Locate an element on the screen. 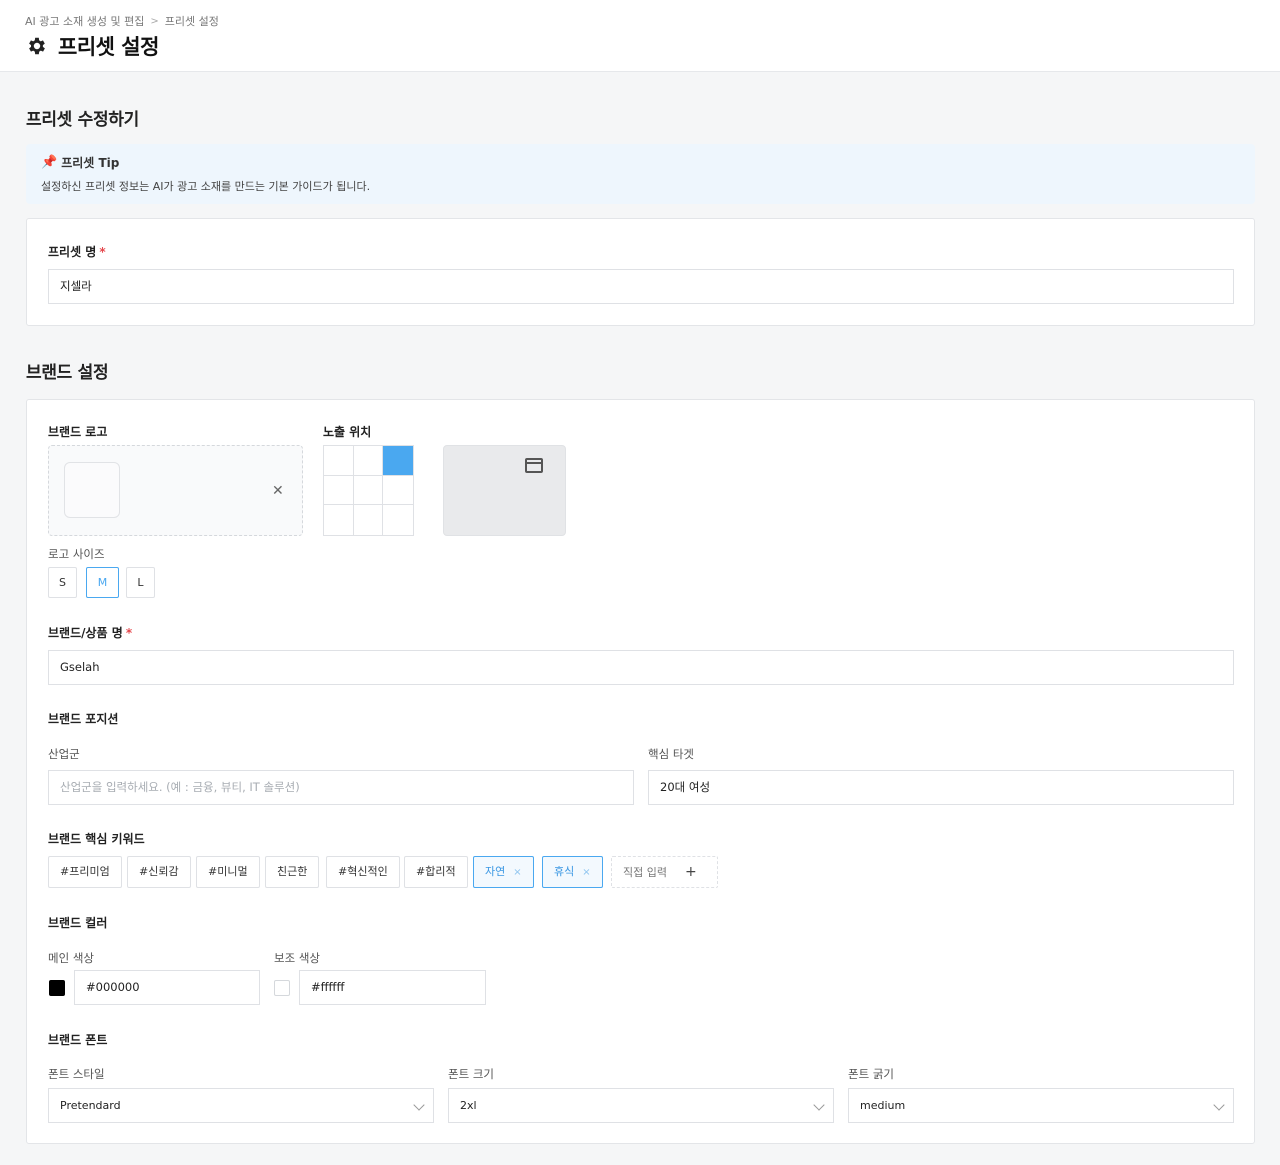 This screenshot has height=1165, width=1280. sub-color-swatch is located at coordinates (282, 988).